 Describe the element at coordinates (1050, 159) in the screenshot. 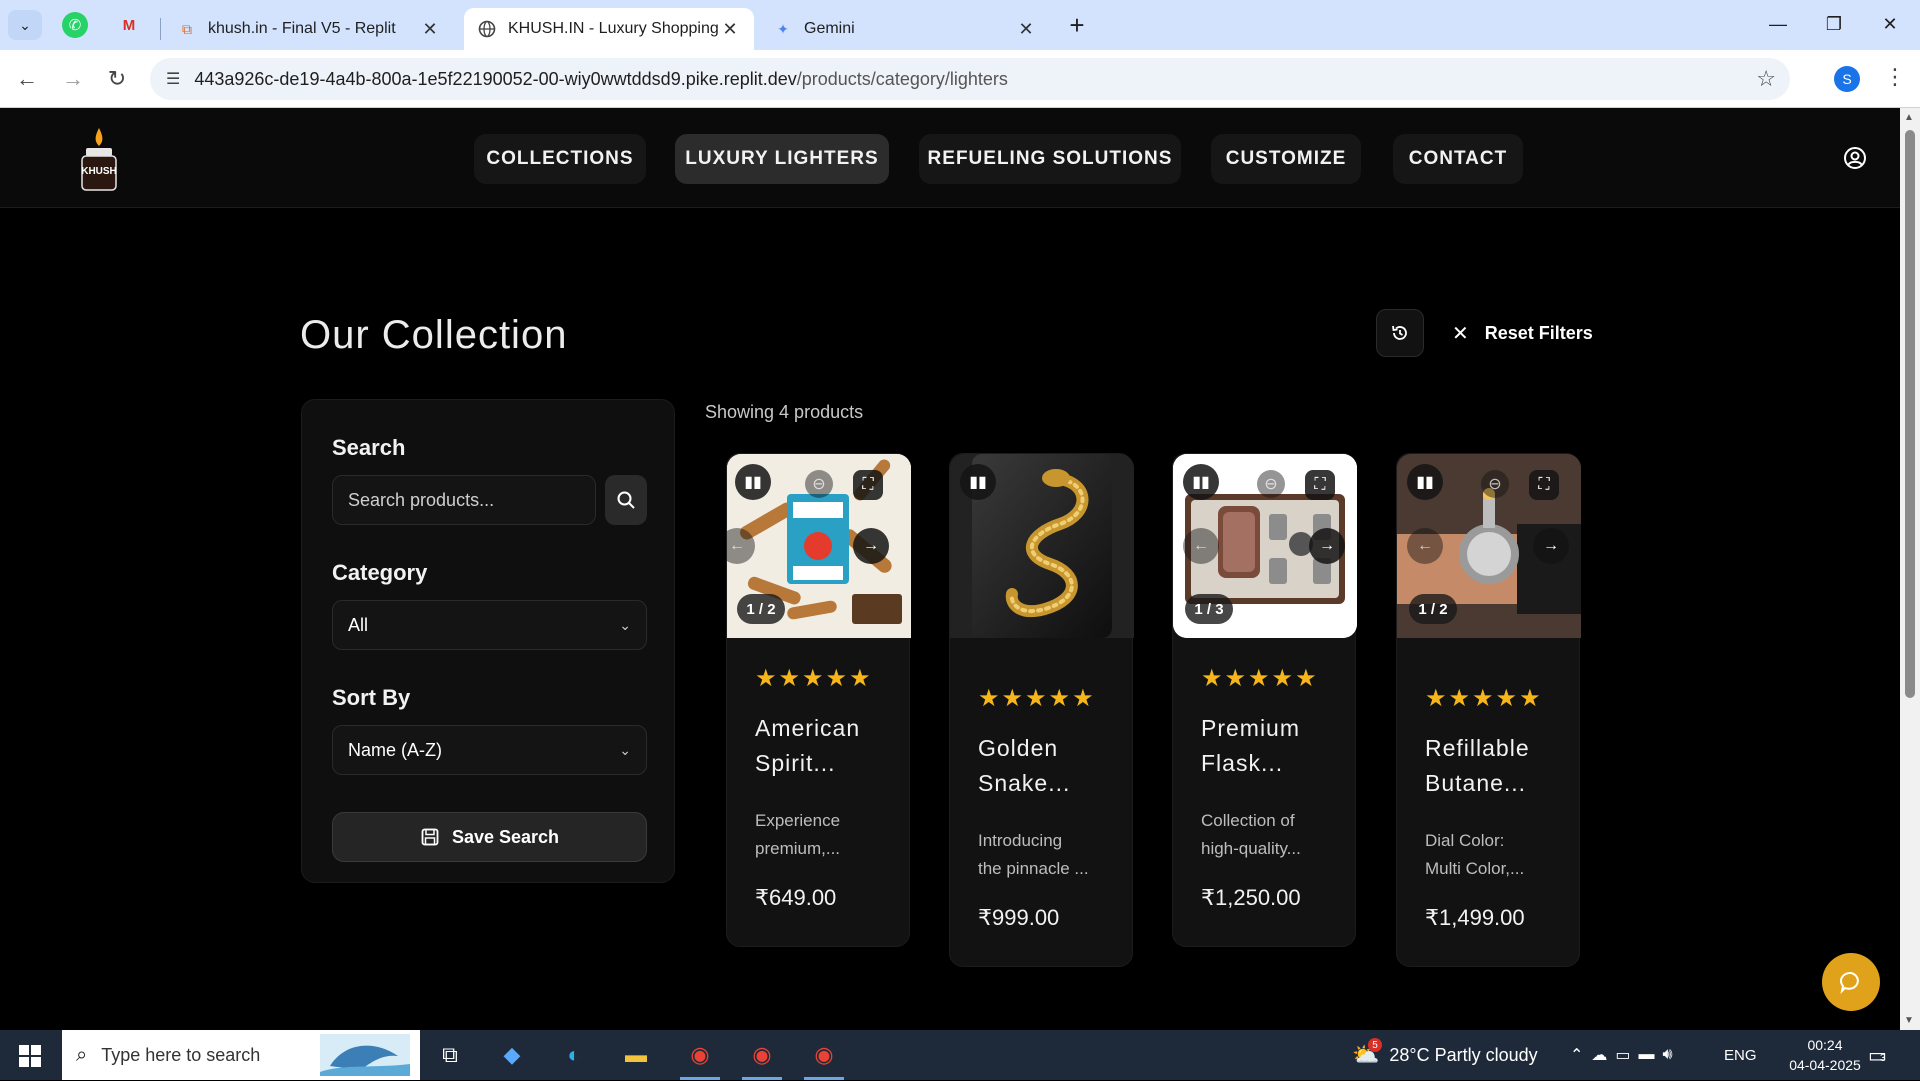

I see `nav-refueling-solutions: REFUELING SOLUTIONS` at that location.